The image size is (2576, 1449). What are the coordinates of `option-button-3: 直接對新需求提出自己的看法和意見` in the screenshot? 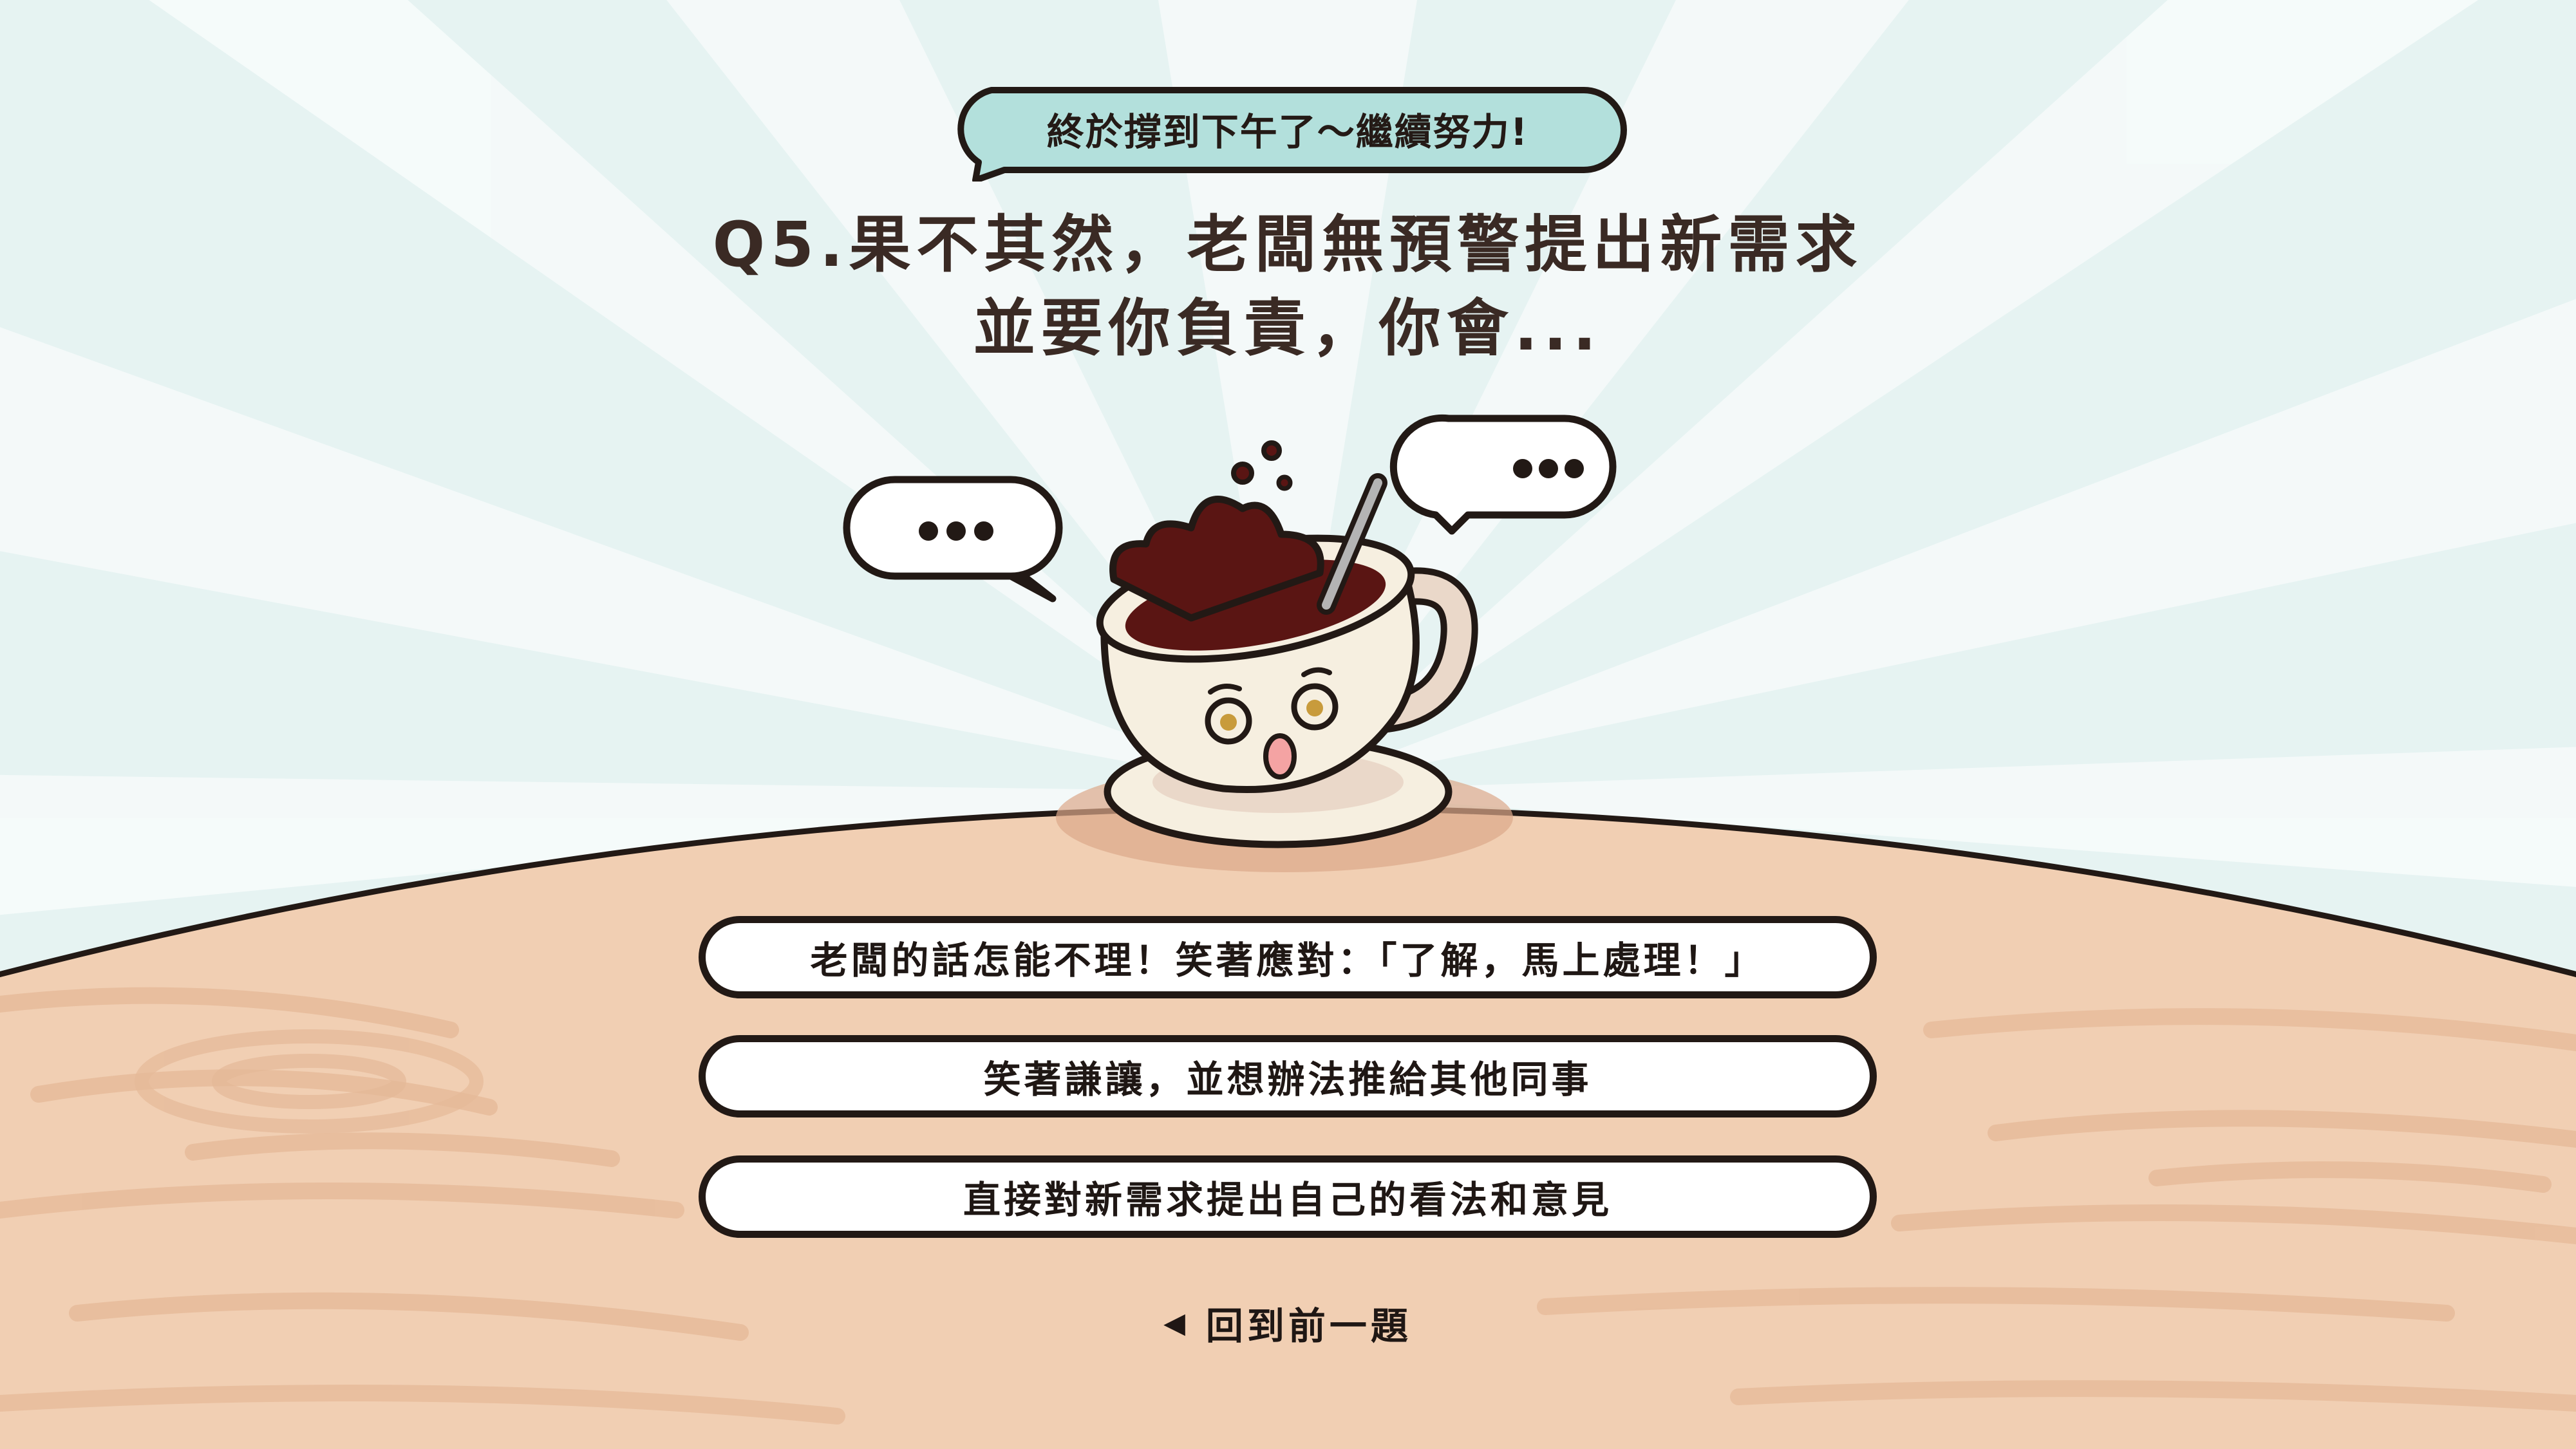 It's located at (1288, 1196).